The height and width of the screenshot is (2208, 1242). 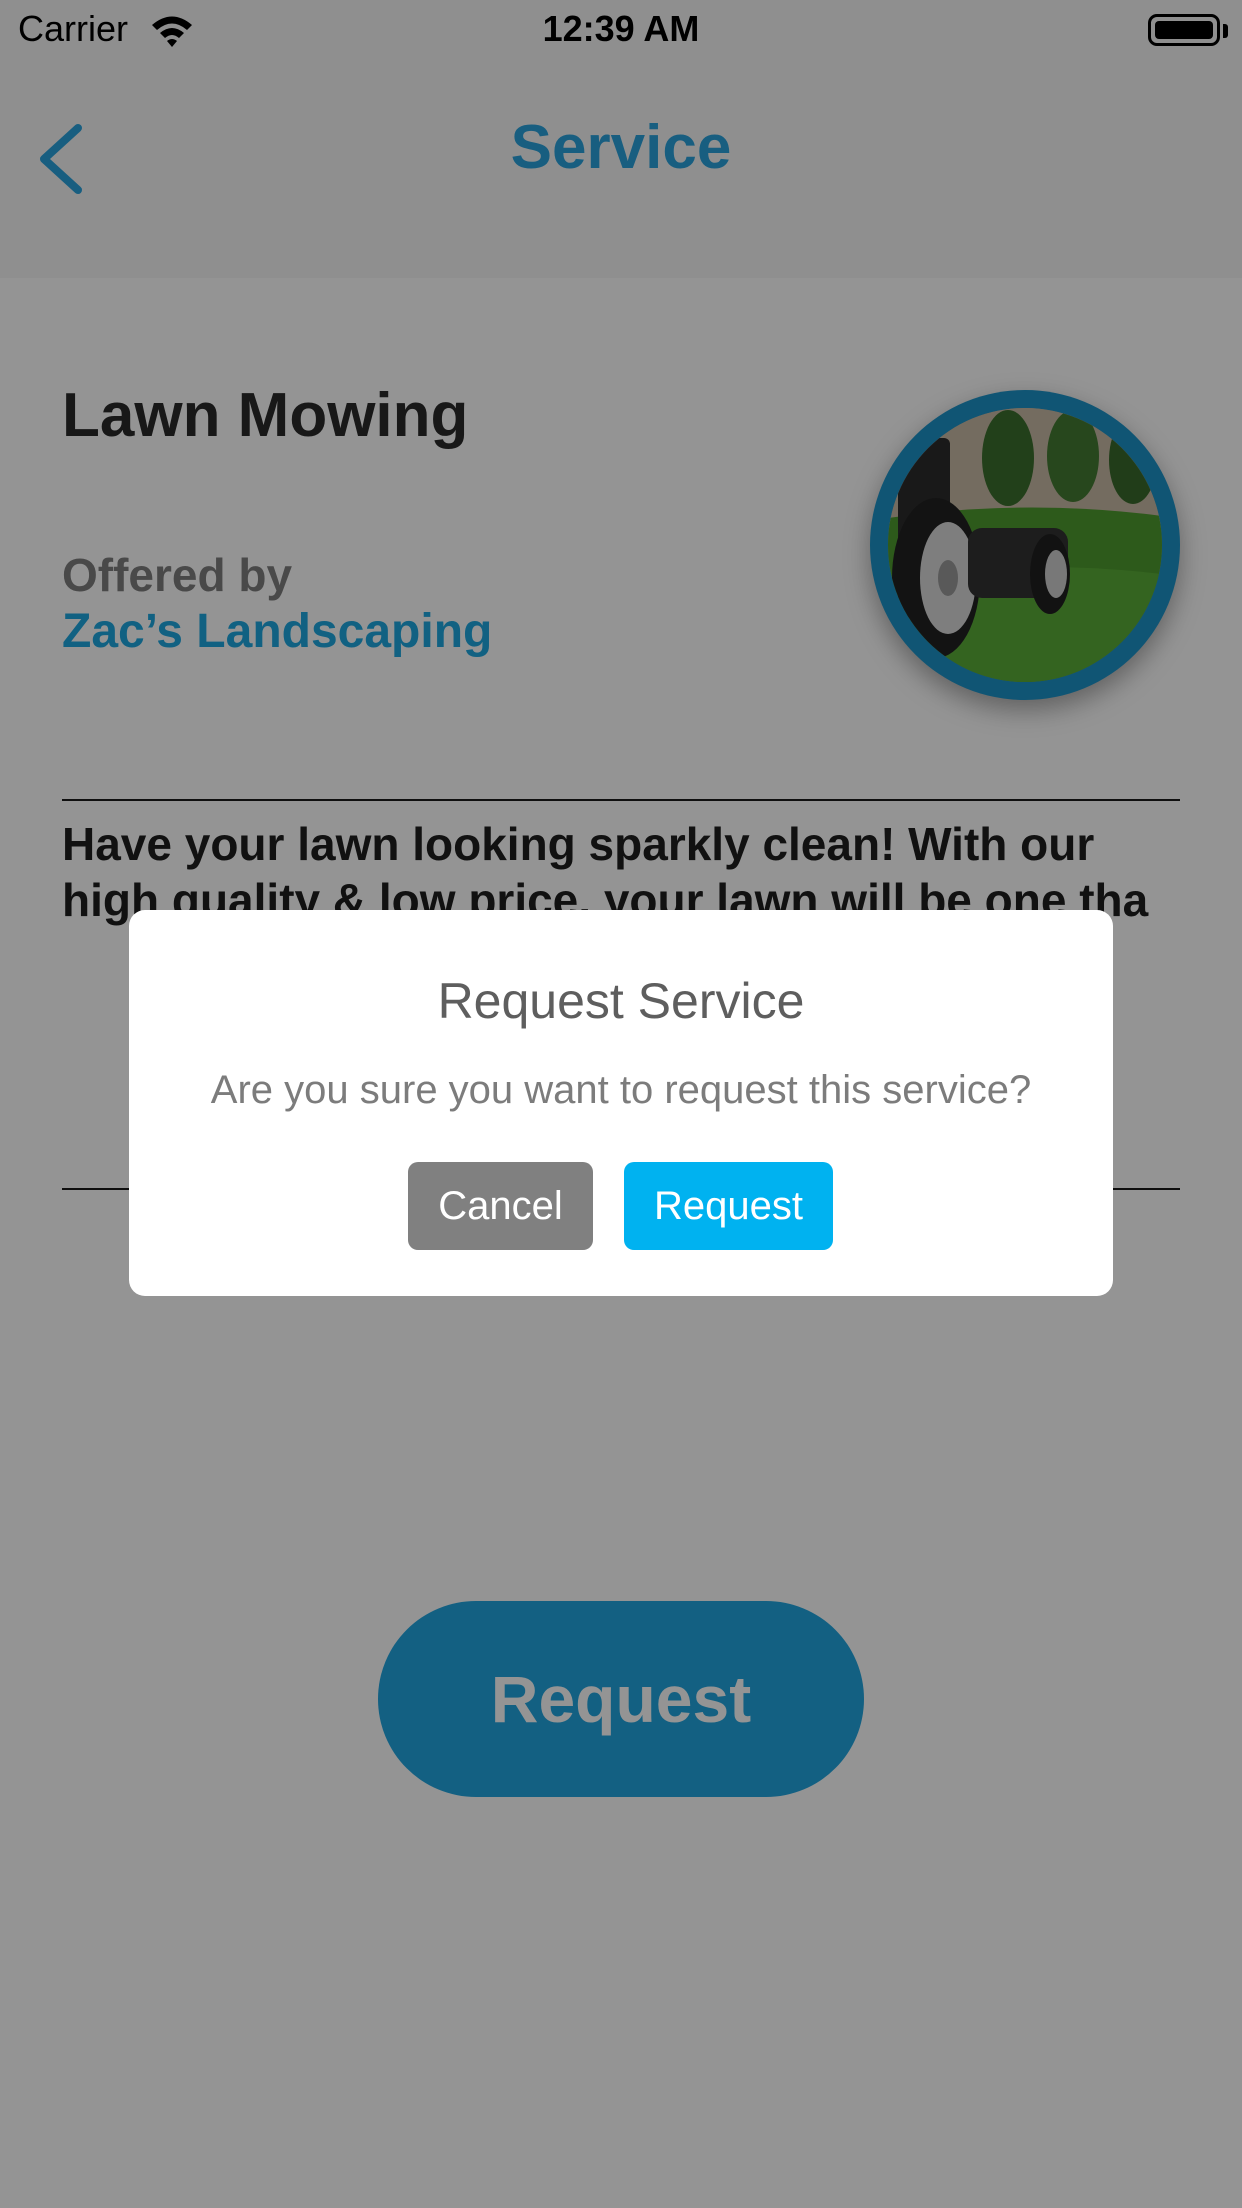 I want to click on cancel-button: Cancel, so click(x=500, y=1206).